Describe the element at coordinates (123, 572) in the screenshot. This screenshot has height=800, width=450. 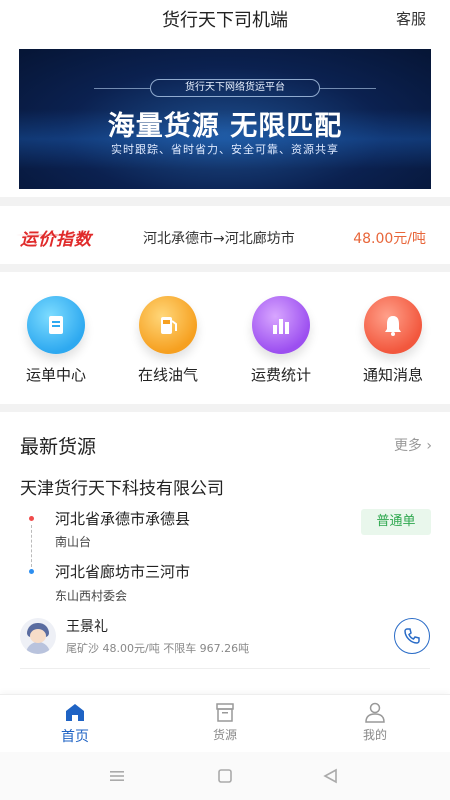
I see `destination-address: 河北省廊坊市三河市` at that location.